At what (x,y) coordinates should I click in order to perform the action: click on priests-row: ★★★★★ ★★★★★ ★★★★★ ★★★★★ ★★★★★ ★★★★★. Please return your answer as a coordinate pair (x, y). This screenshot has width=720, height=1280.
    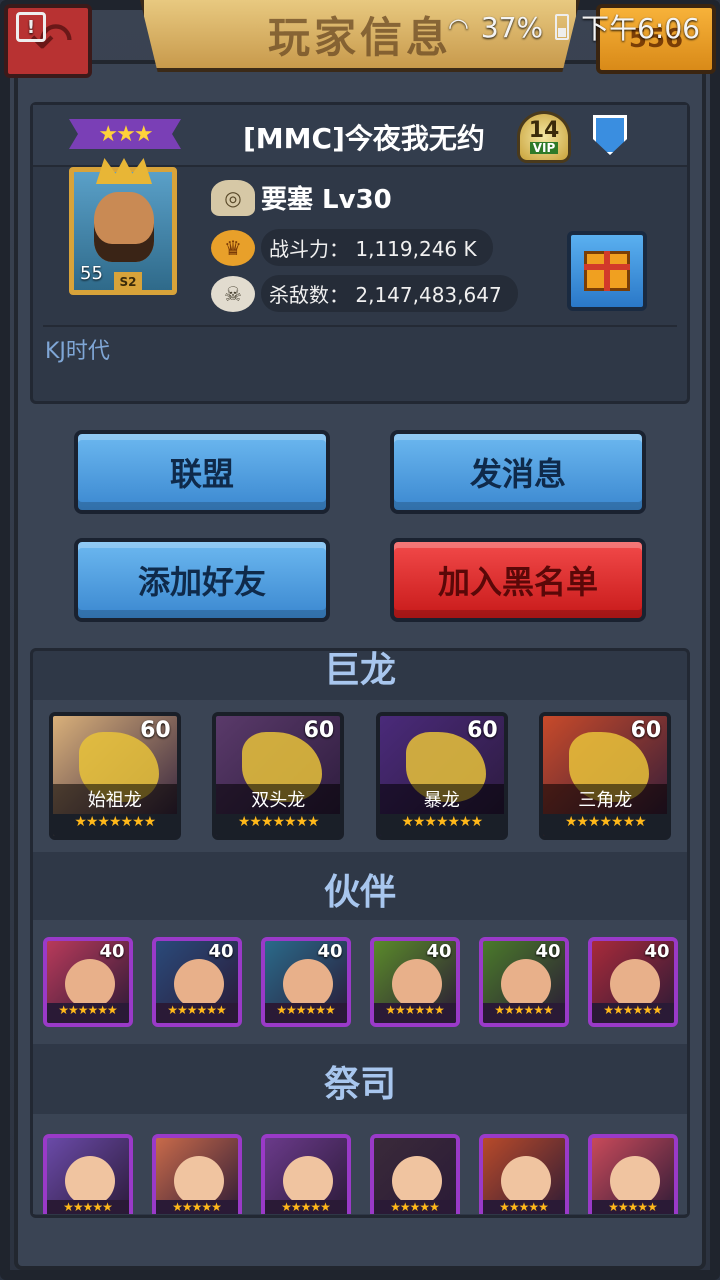
    Looking at the image, I should click on (360, 1164).